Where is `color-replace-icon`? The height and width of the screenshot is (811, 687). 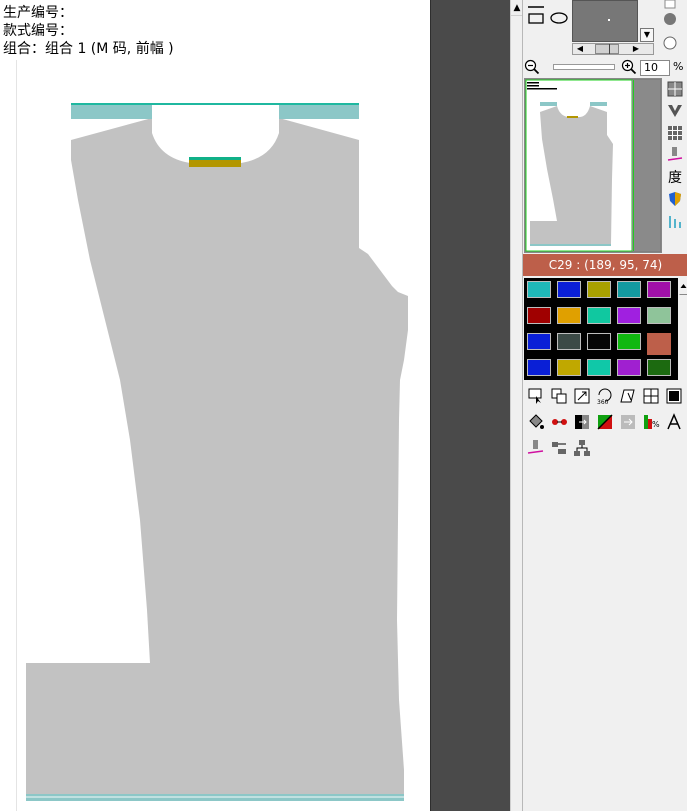 color-replace-icon is located at coordinates (559, 422).